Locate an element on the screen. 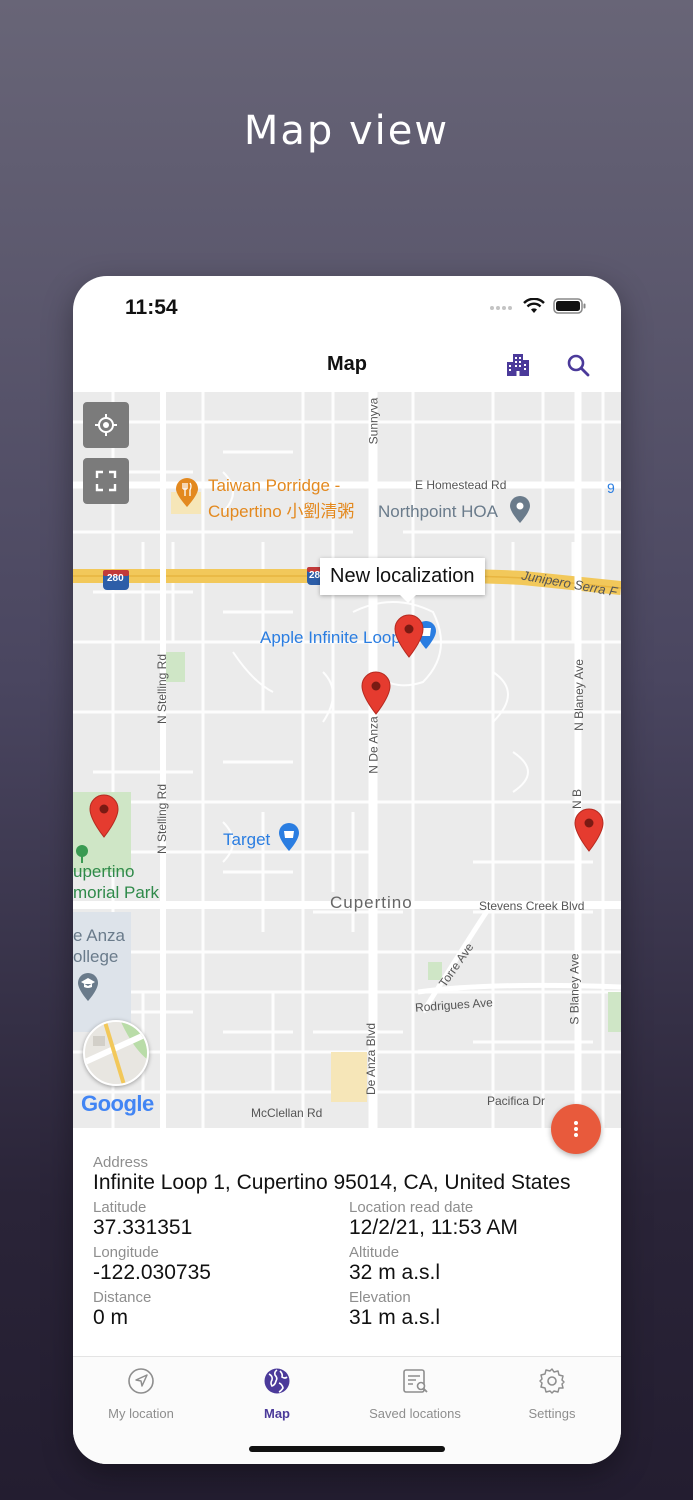  school-marker-icon is located at coordinates (88, 987).